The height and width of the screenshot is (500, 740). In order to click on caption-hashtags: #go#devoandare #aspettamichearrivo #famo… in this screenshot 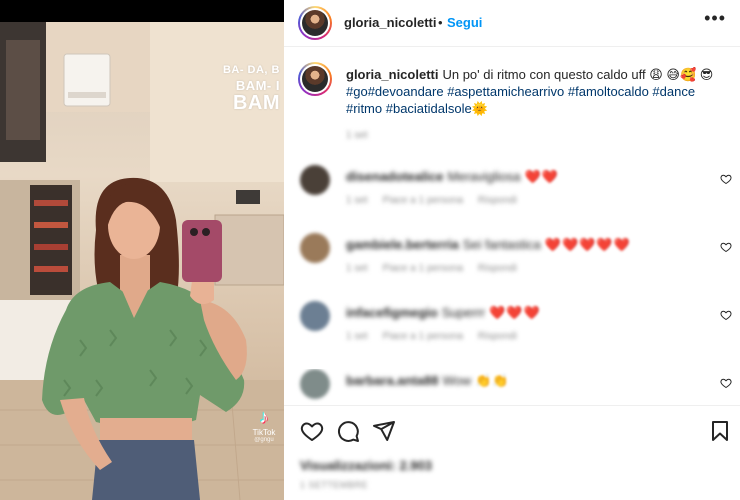, I will do `click(520, 100)`.